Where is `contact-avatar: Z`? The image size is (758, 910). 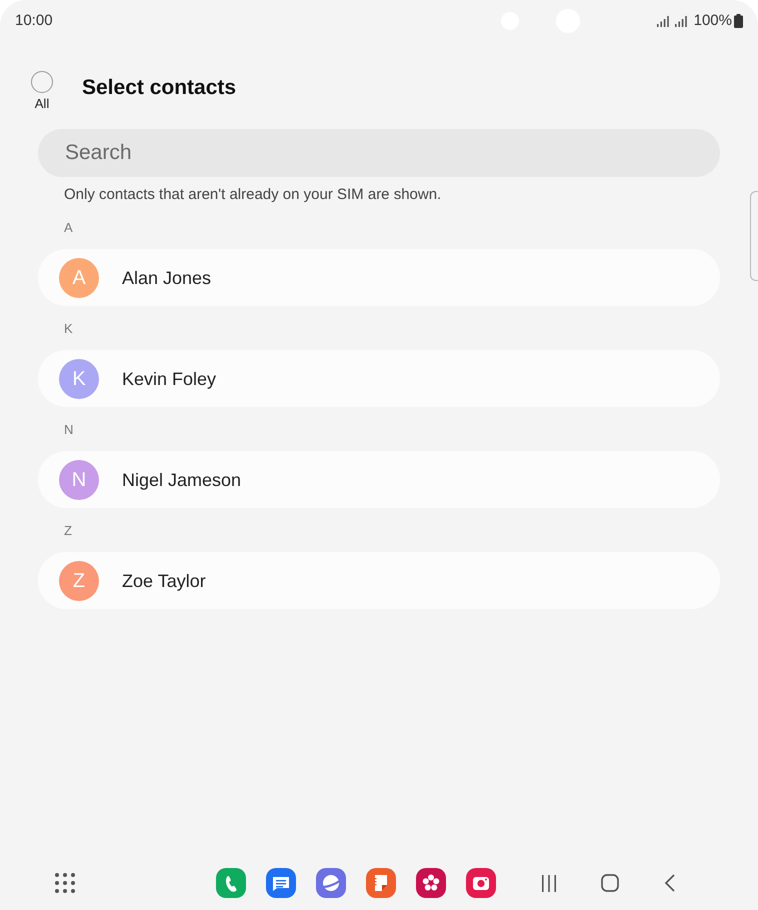 contact-avatar: Z is located at coordinates (79, 580).